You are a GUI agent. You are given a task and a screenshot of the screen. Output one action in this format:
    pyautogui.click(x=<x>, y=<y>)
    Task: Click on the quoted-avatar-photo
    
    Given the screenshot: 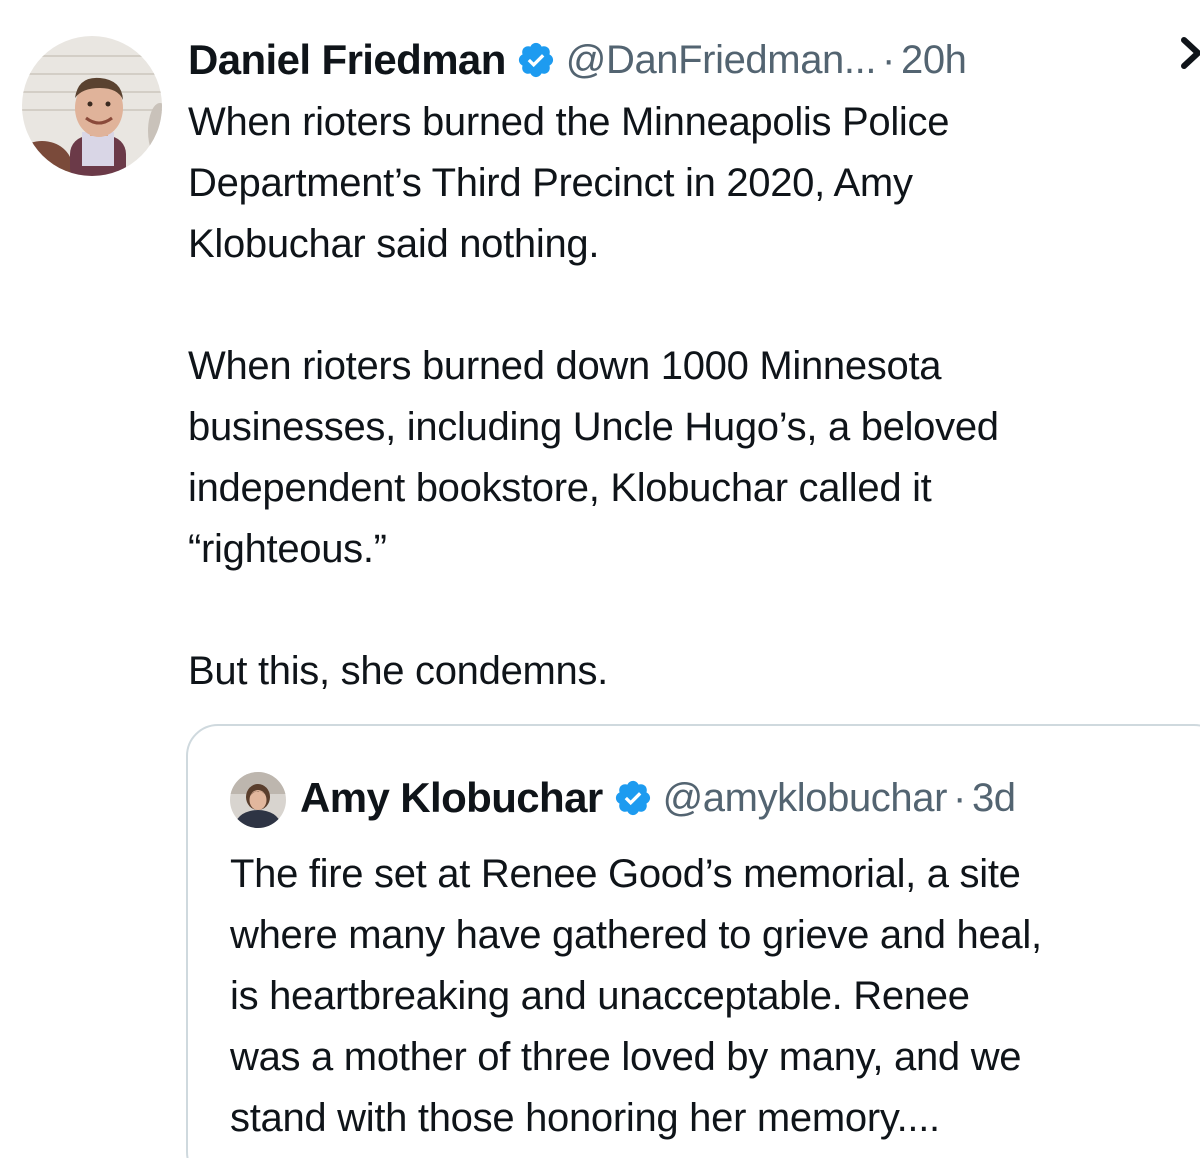 What is the action you would take?
    pyautogui.click(x=258, y=800)
    